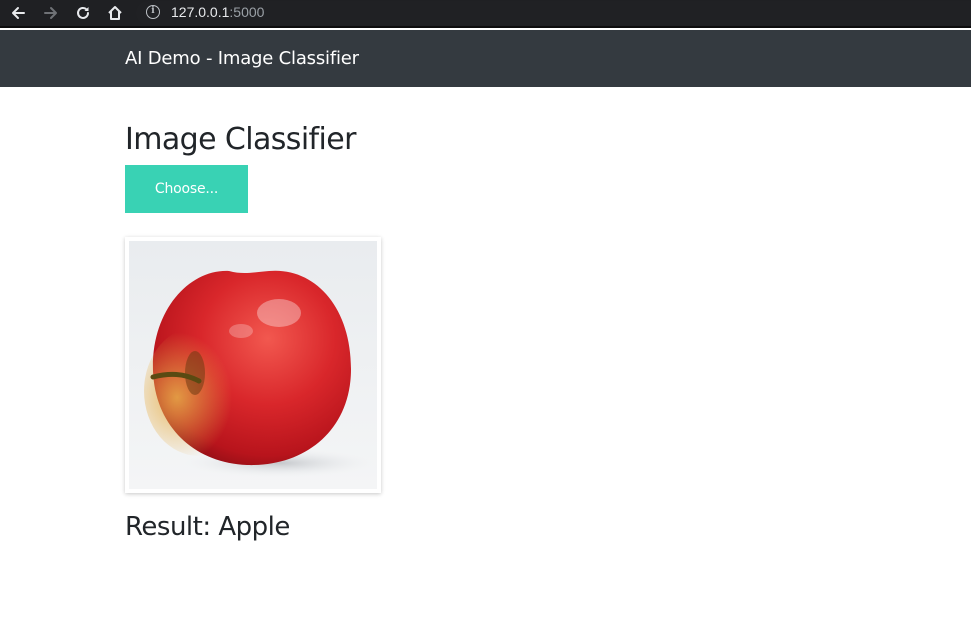  What do you see at coordinates (18, 13) in the screenshot?
I see `back-arrow-icon` at bounding box center [18, 13].